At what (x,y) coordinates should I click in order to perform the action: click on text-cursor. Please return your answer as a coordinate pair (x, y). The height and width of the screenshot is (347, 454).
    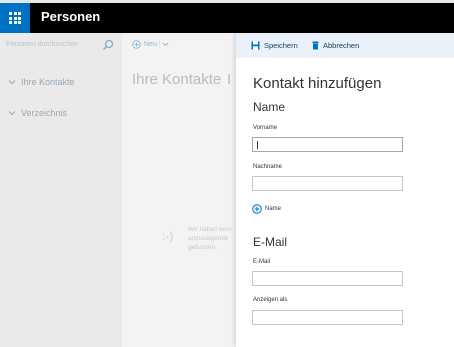
    Looking at the image, I should click on (257, 145).